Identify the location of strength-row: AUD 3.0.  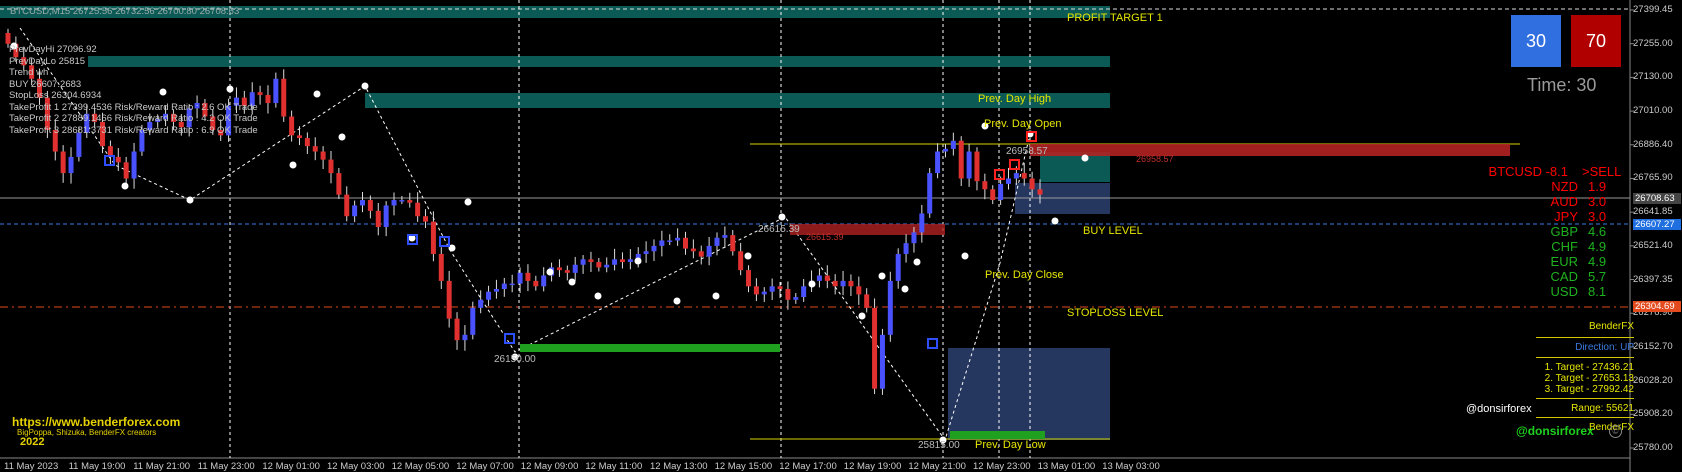
(1550, 201).